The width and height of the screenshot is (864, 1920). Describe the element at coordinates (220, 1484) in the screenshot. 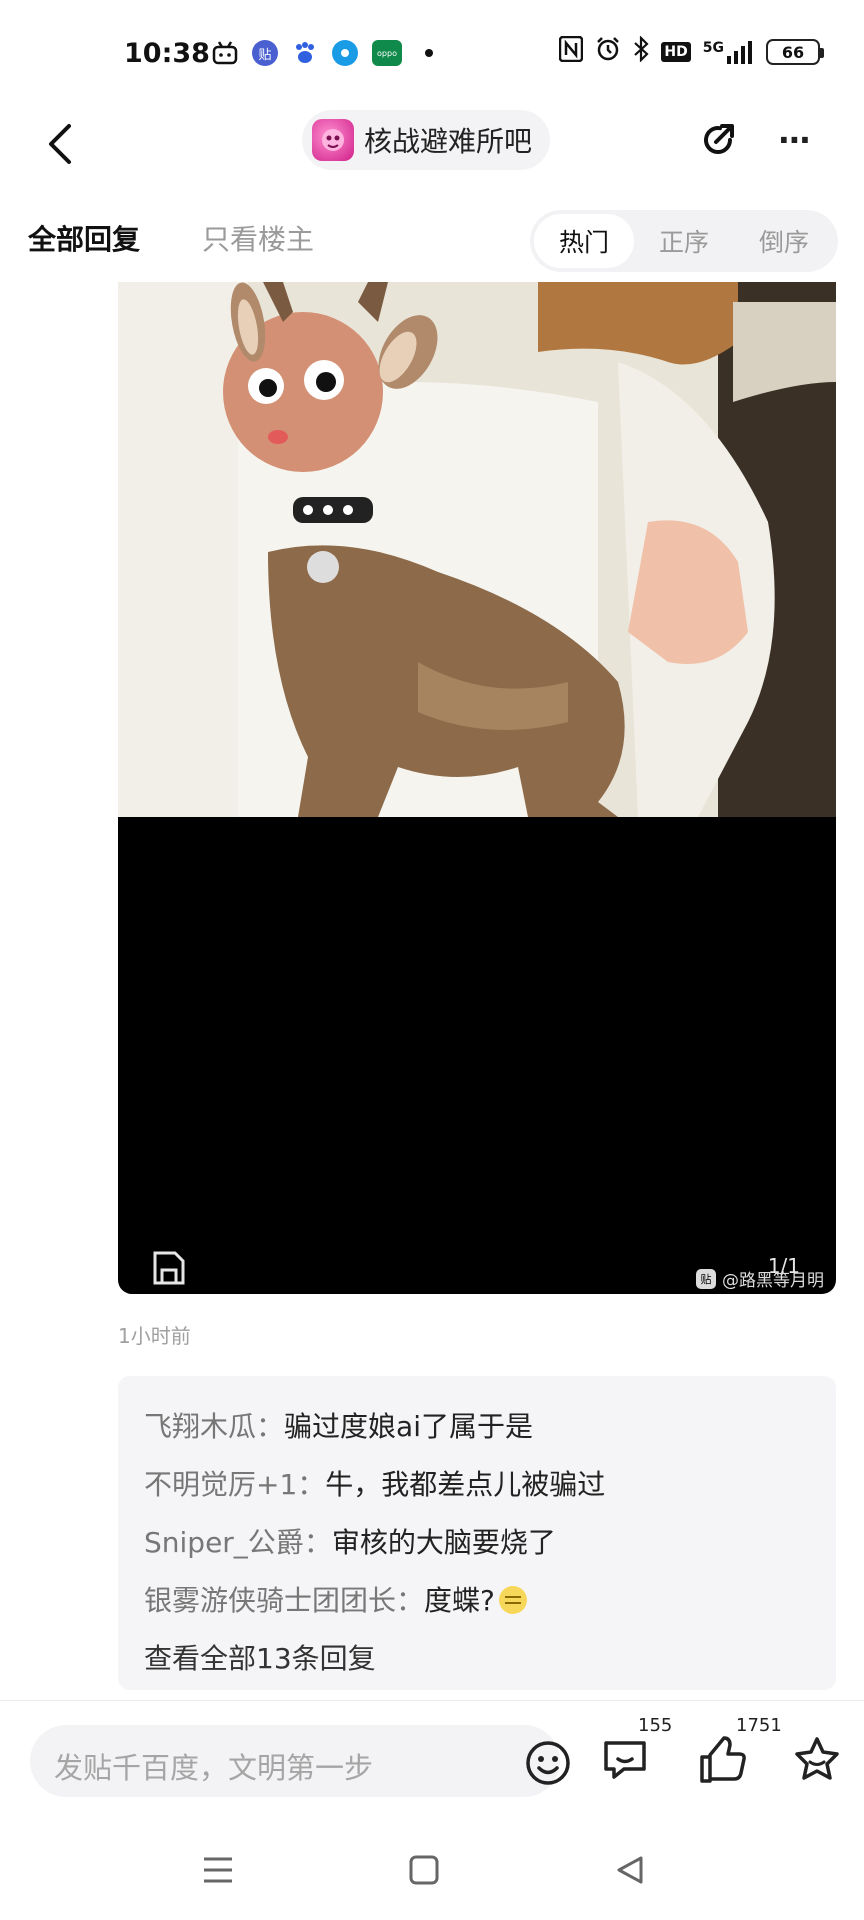

I see `reply-author: 不明觉厉+1` at that location.